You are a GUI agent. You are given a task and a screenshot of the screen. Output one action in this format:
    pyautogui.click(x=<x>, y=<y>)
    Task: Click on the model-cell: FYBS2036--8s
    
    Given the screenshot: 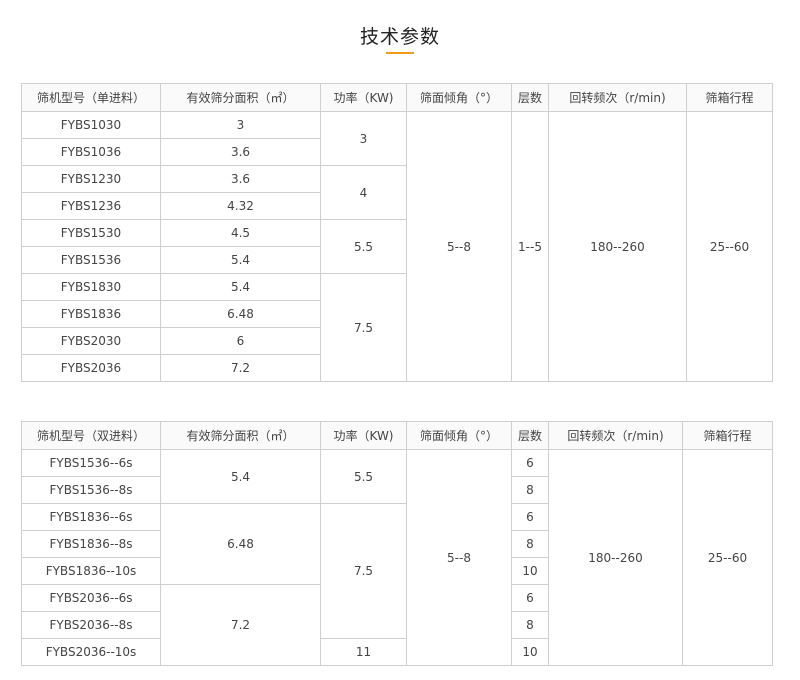 What is the action you would take?
    pyautogui.click(x=91, y=625)
    